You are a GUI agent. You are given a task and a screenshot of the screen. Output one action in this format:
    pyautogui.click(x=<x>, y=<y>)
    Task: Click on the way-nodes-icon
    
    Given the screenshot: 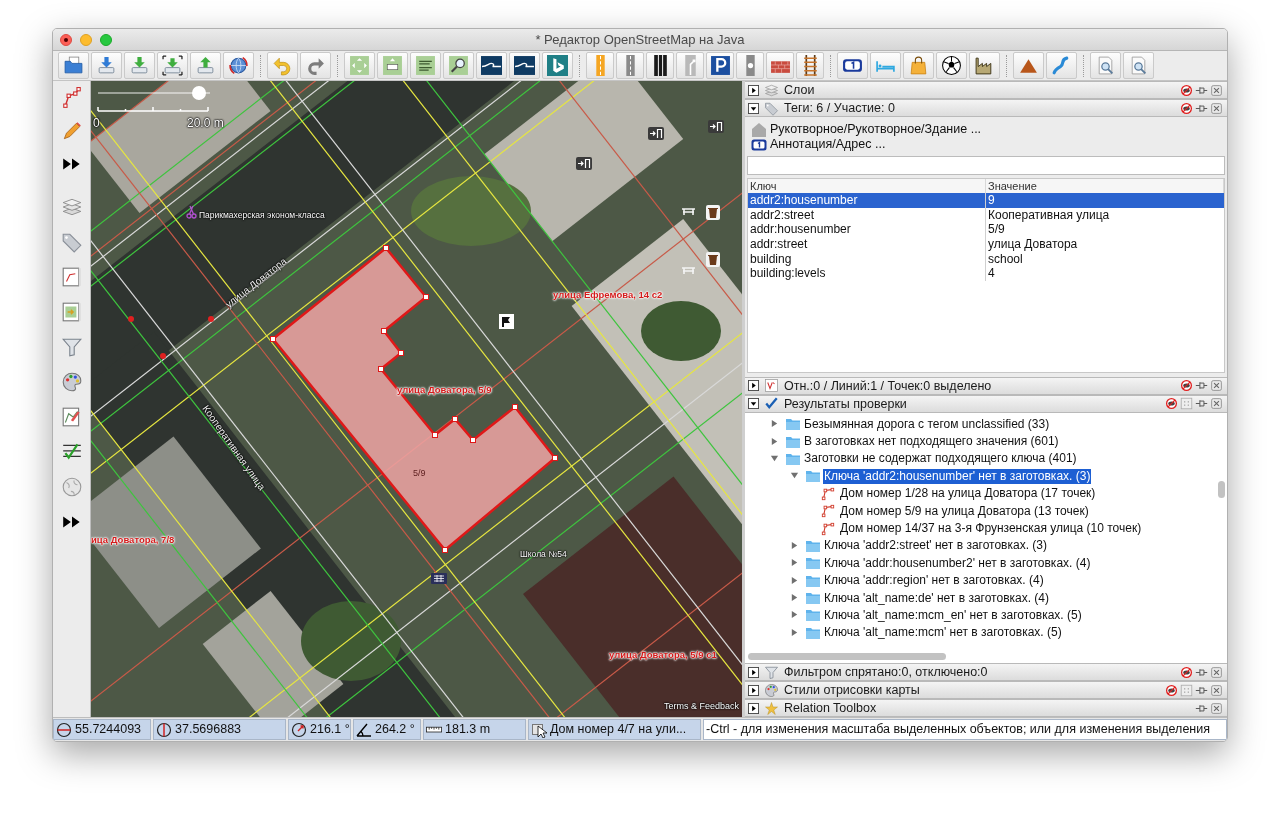 What is the action you would take?
    pyautogui.click(x=71, y=97)
    